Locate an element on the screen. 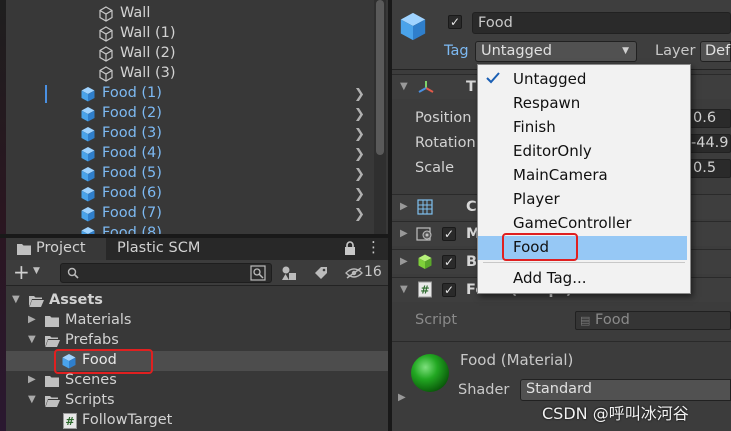  hidden-packages-icon is located at coordinates (354, 273).